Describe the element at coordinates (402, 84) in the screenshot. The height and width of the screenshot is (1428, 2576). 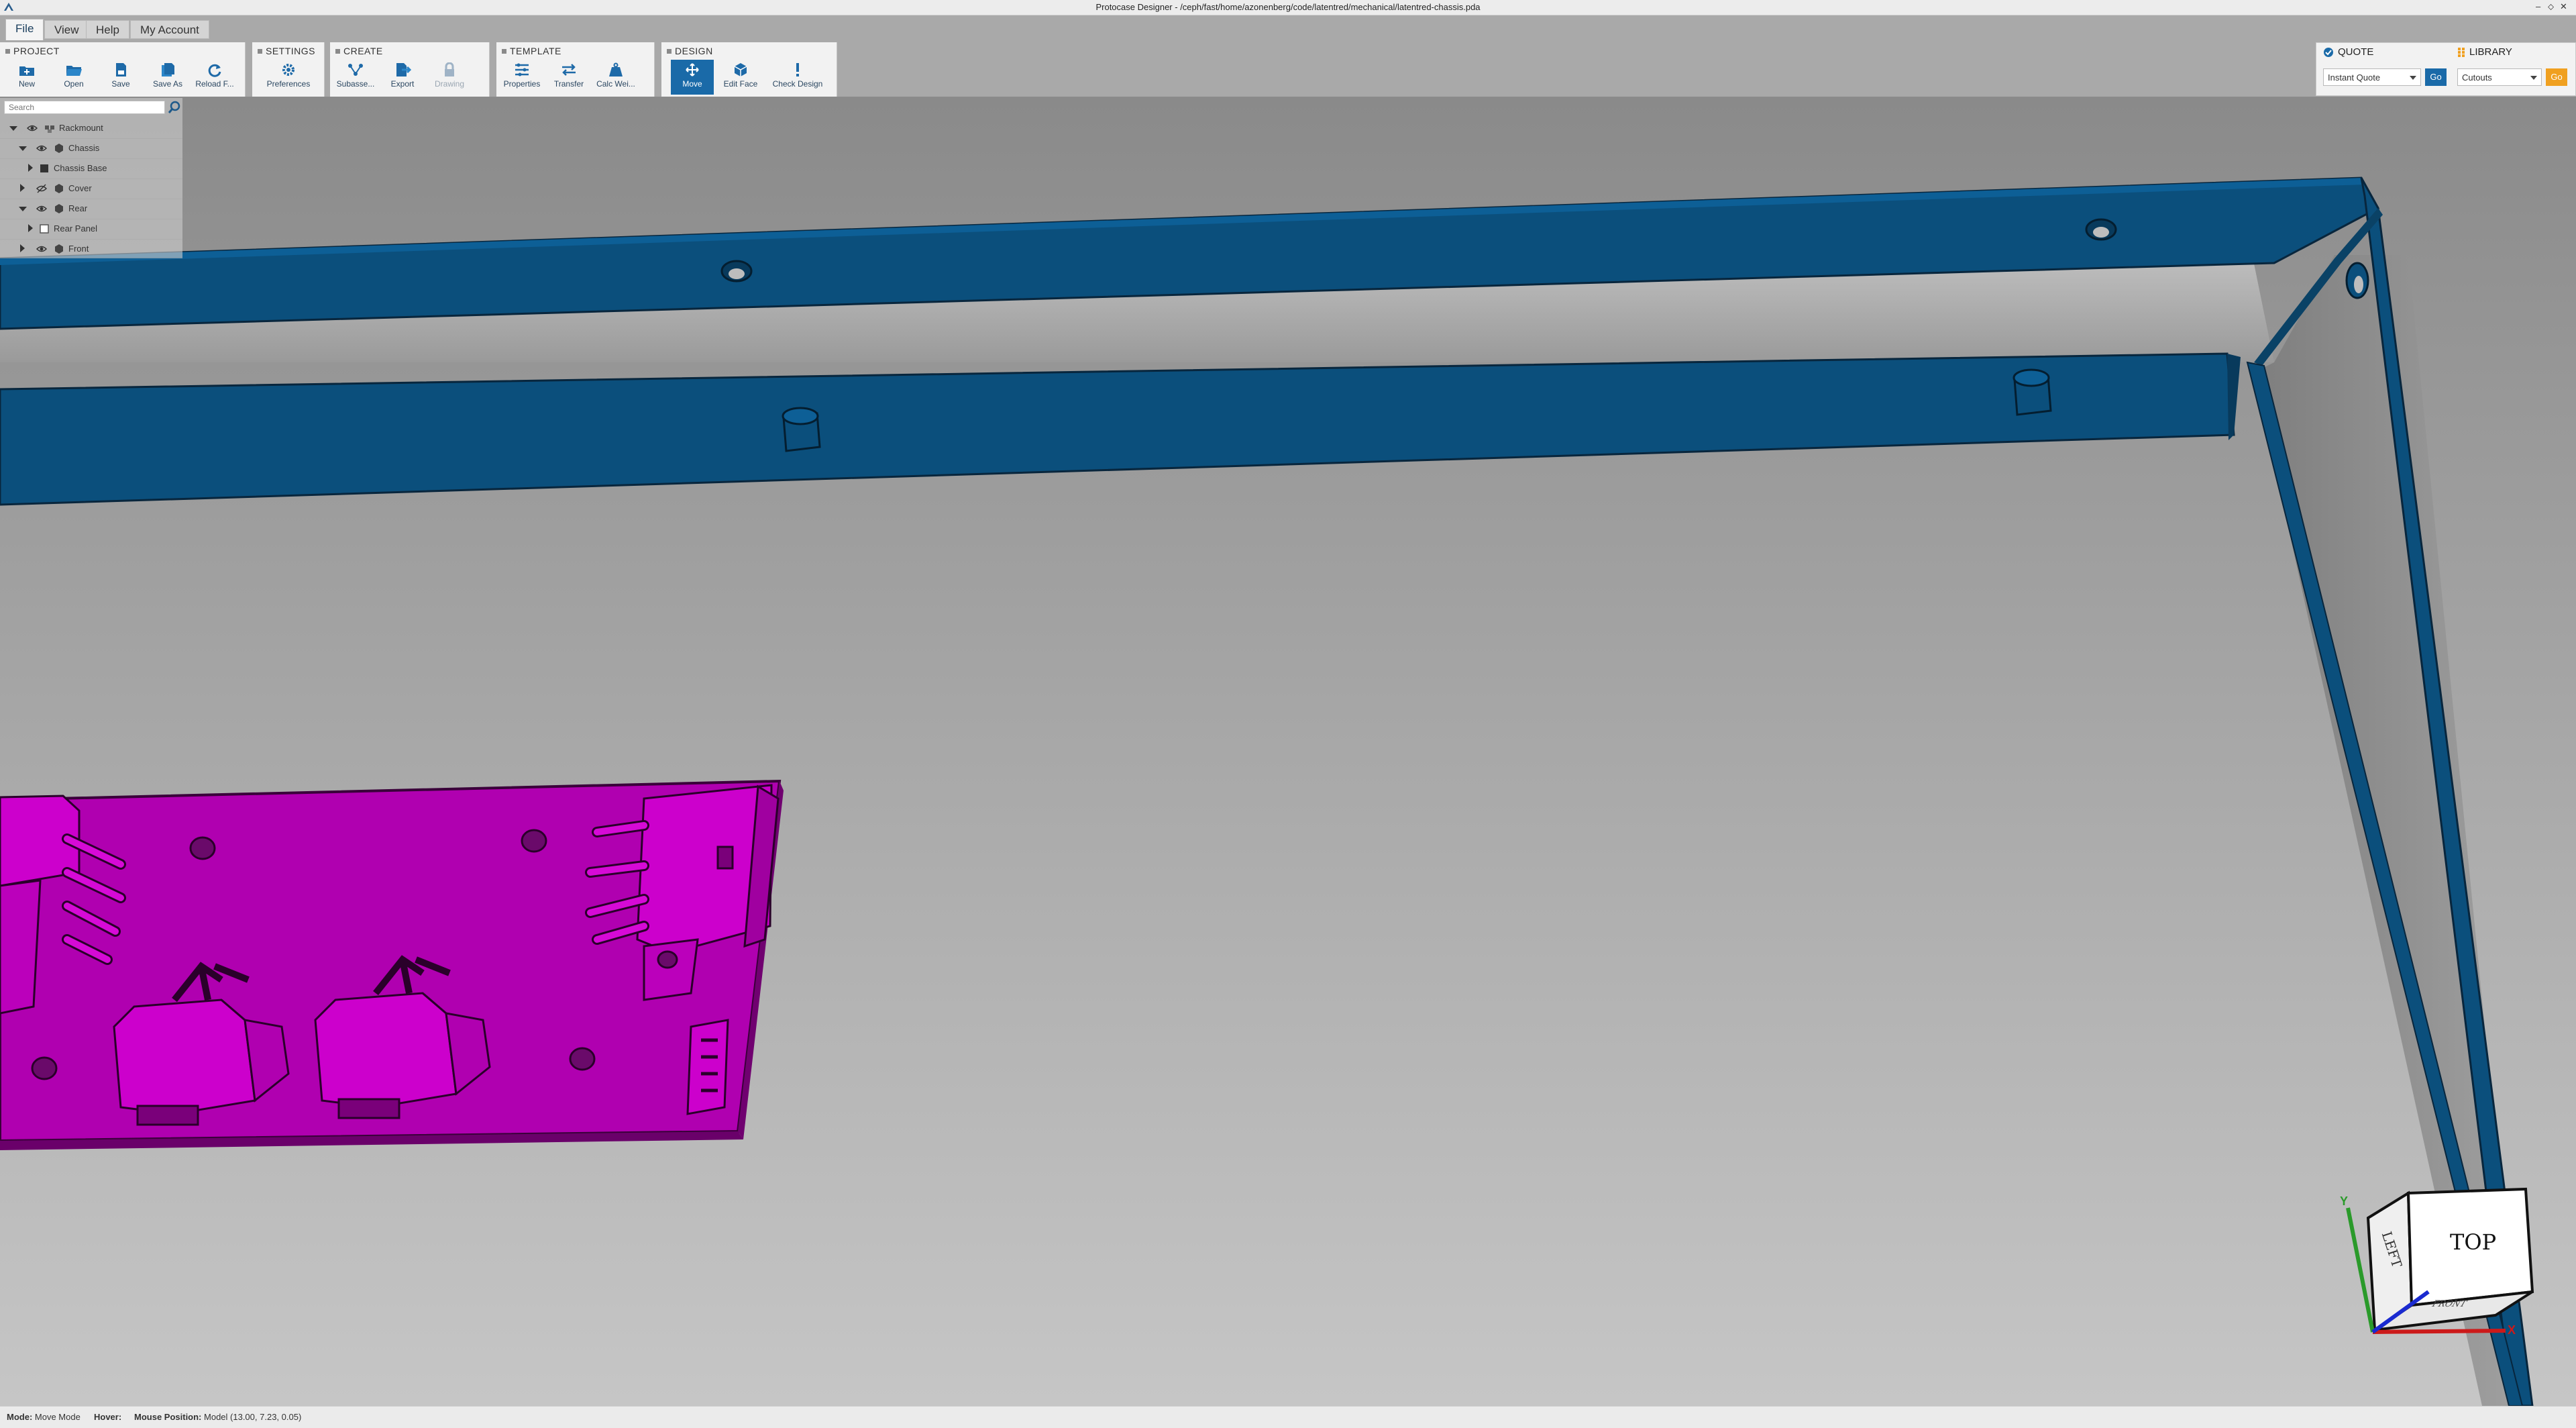
I see `tool-label: Export` at that location.